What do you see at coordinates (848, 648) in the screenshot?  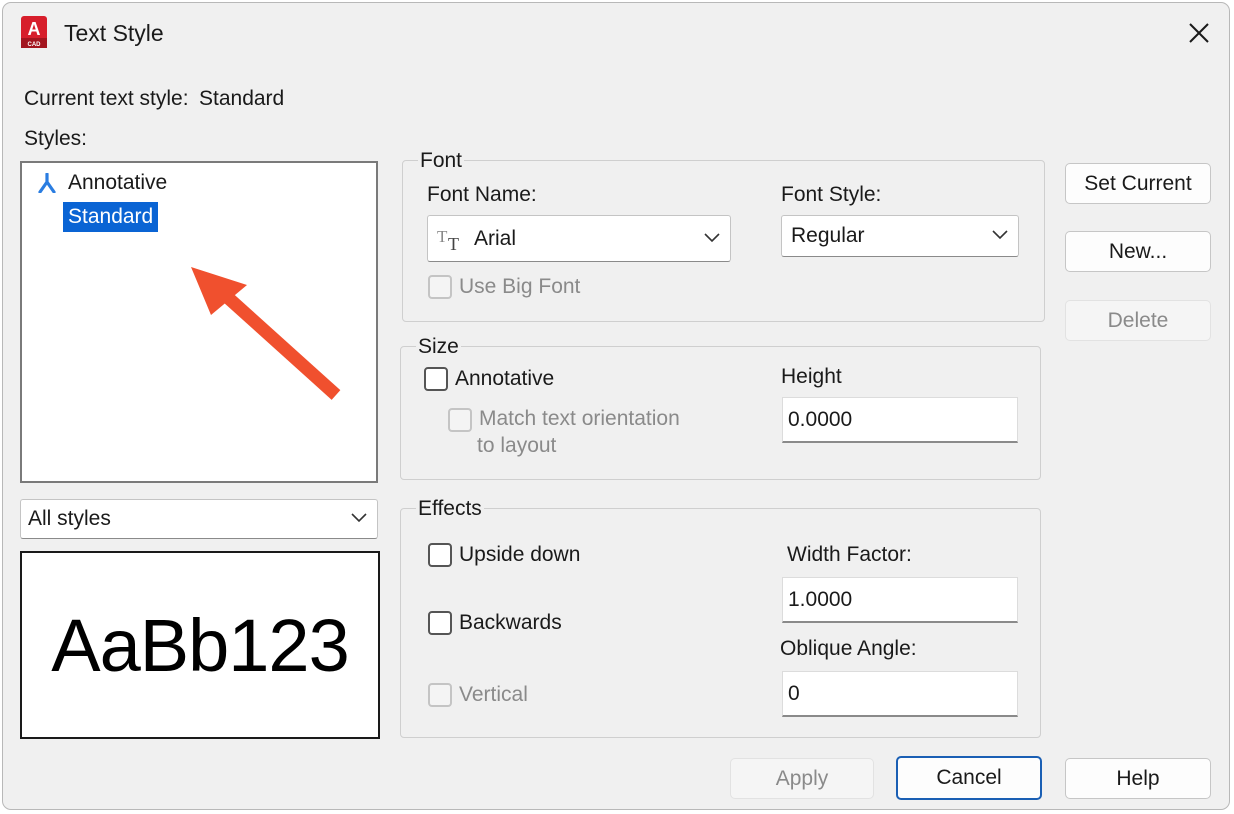 I see `oblique-angle-label: Oblique Angle:` at bounding box center [848, 648].